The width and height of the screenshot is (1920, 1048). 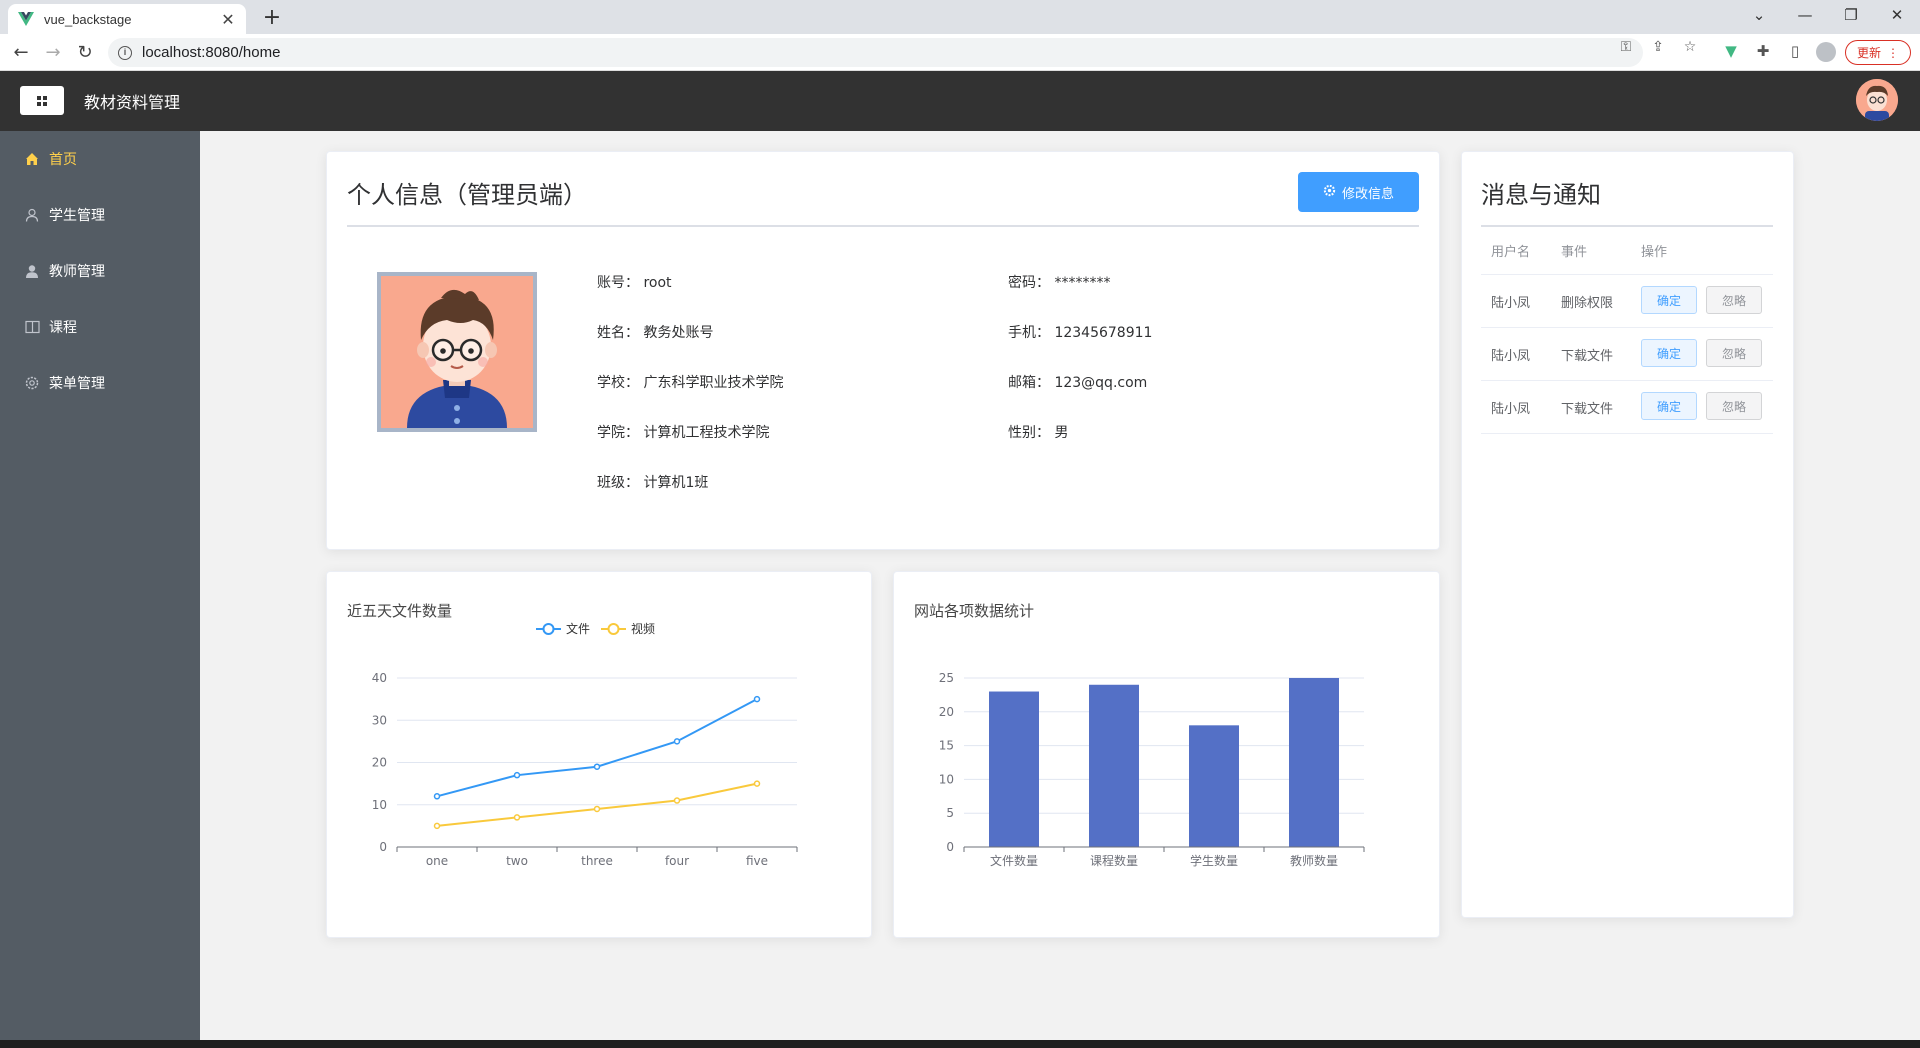 I want to click on field-password: 密码： ********, so click(x=1059, y=282).